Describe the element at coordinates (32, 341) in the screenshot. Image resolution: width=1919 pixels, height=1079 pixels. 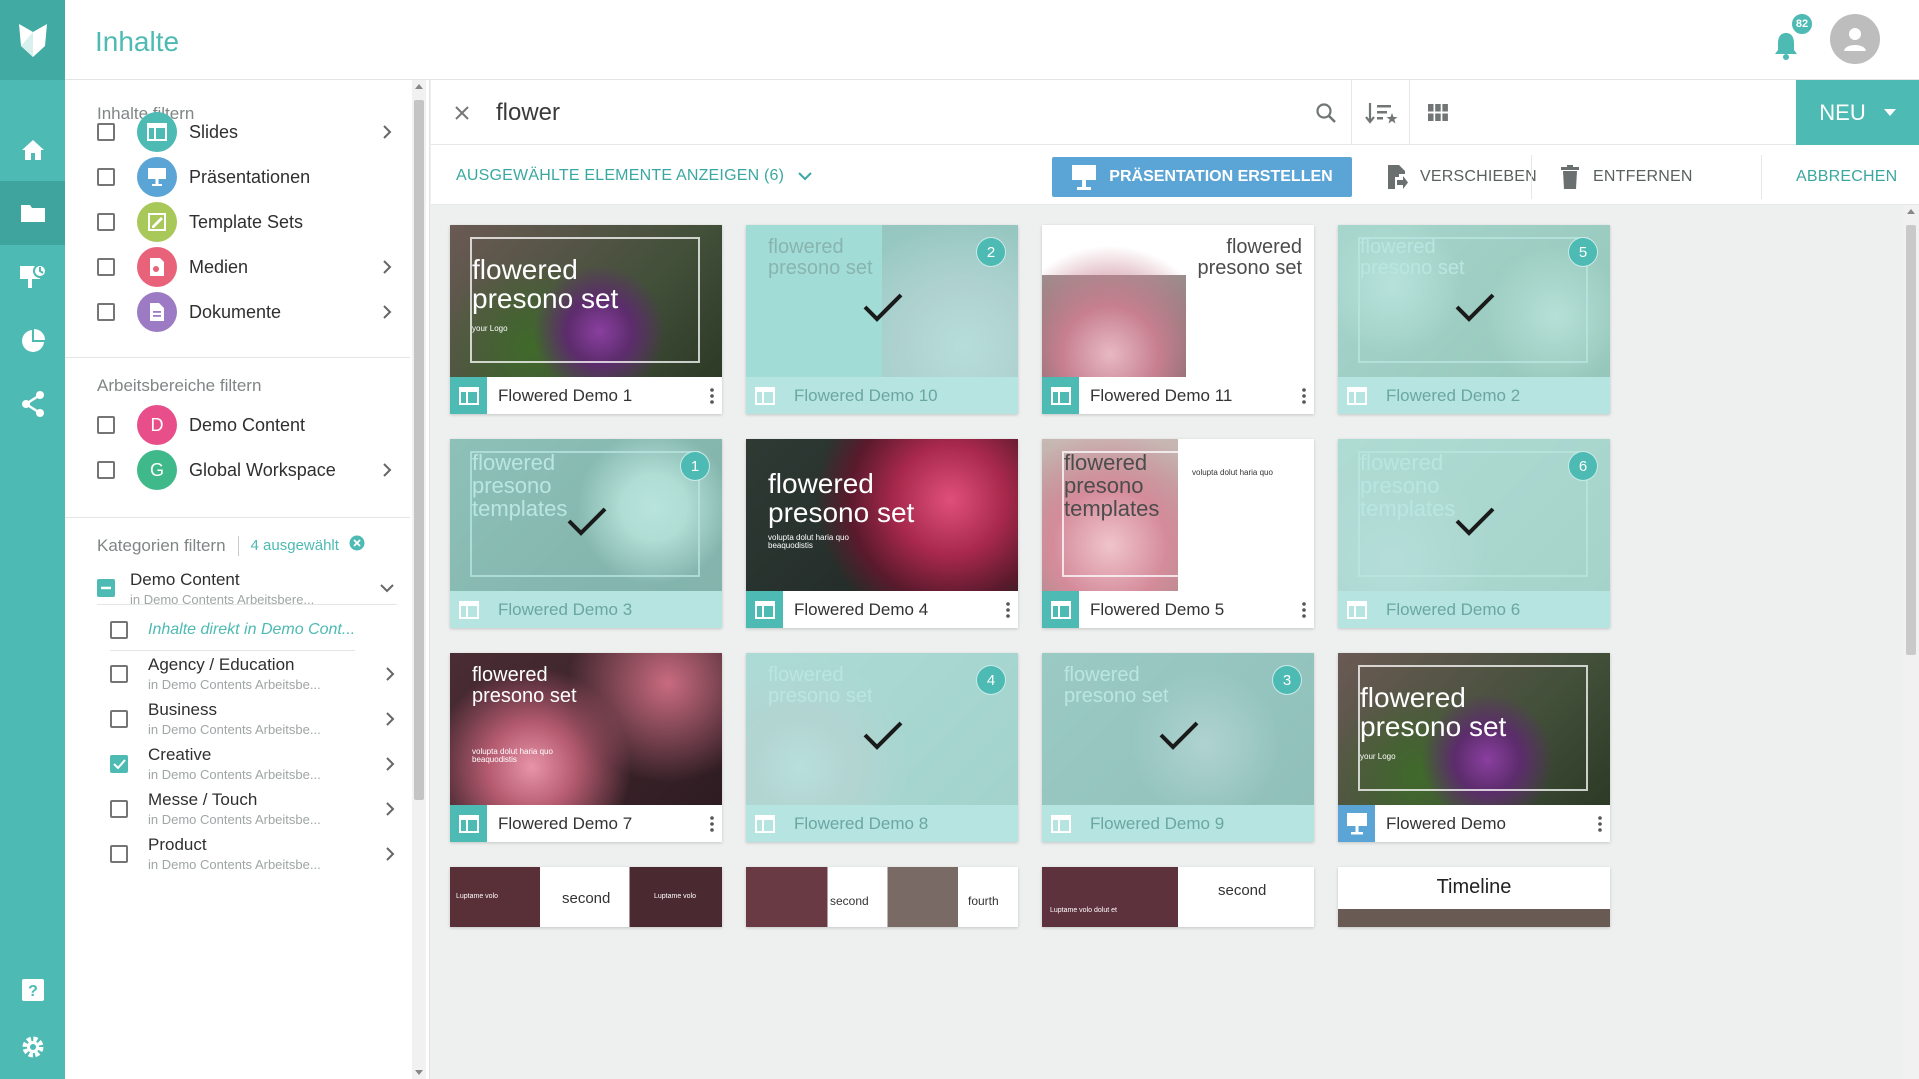
I see `pie-chart-icon` at that location.